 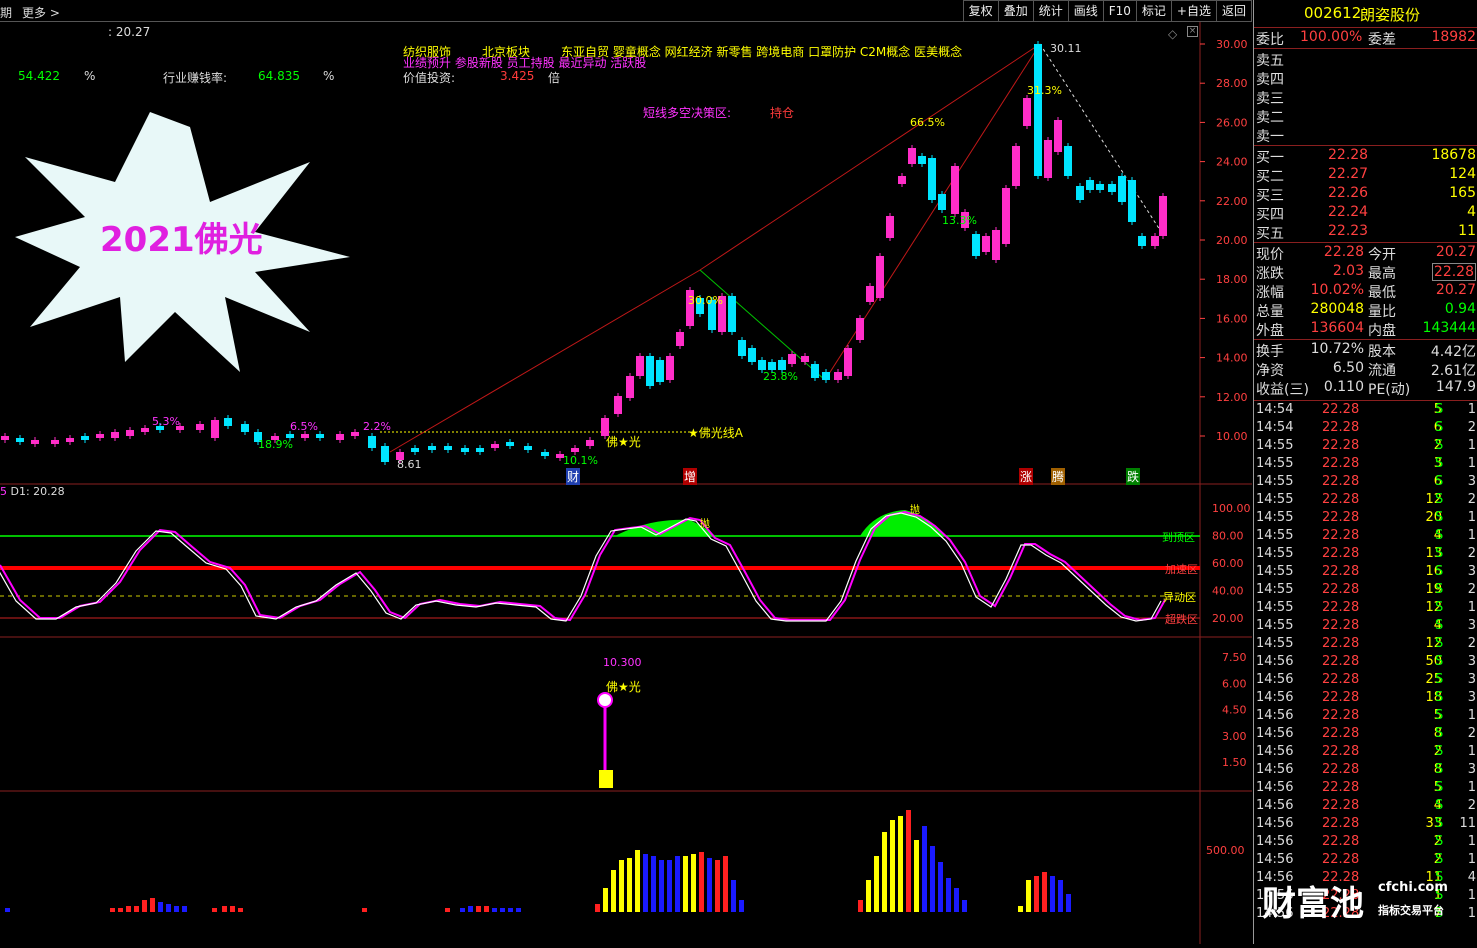 What do you see at coordinates (1365, 465) in the screenshot?
I see `tick-row: 14:55 22.28 3 S 1` at bounding box center [1365, 465].